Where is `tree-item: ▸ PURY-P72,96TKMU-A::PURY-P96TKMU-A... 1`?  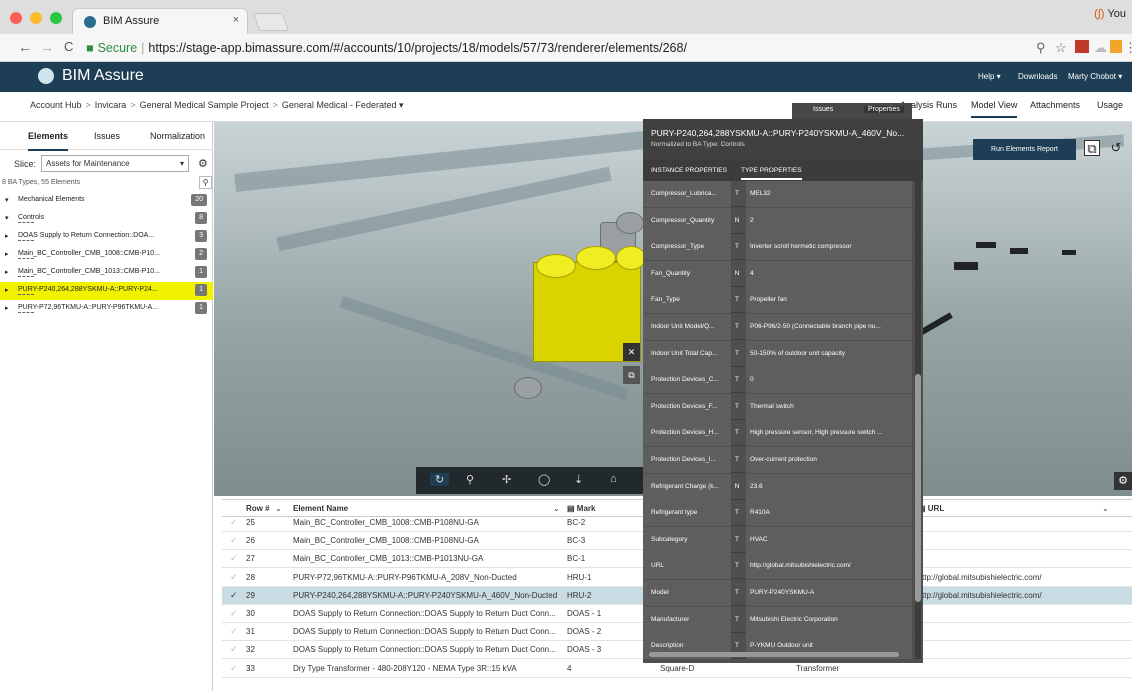
tree-item: ▸ PURY-P72,96TKMU-A::PURY-P96TKMU-A... 1 is located at coordinates (106, 309).